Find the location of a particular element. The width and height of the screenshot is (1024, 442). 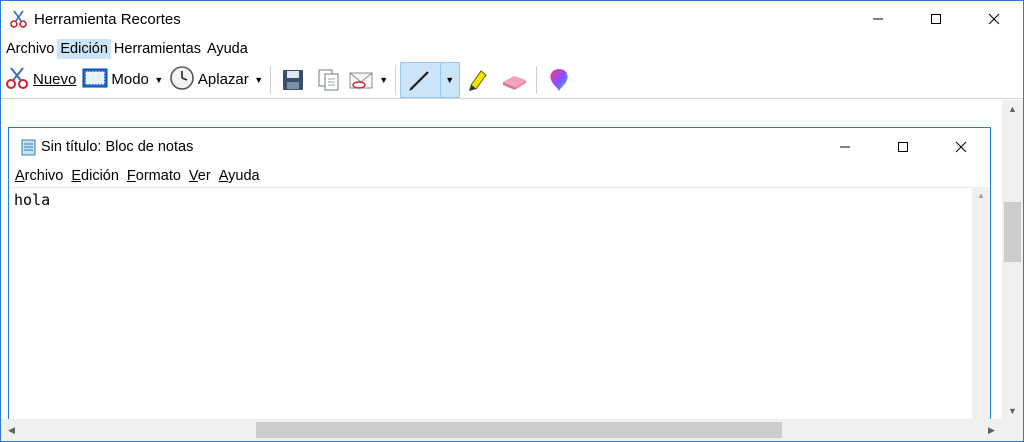

scroll-down-button: ▼ is located at coordinates (1012, 410).